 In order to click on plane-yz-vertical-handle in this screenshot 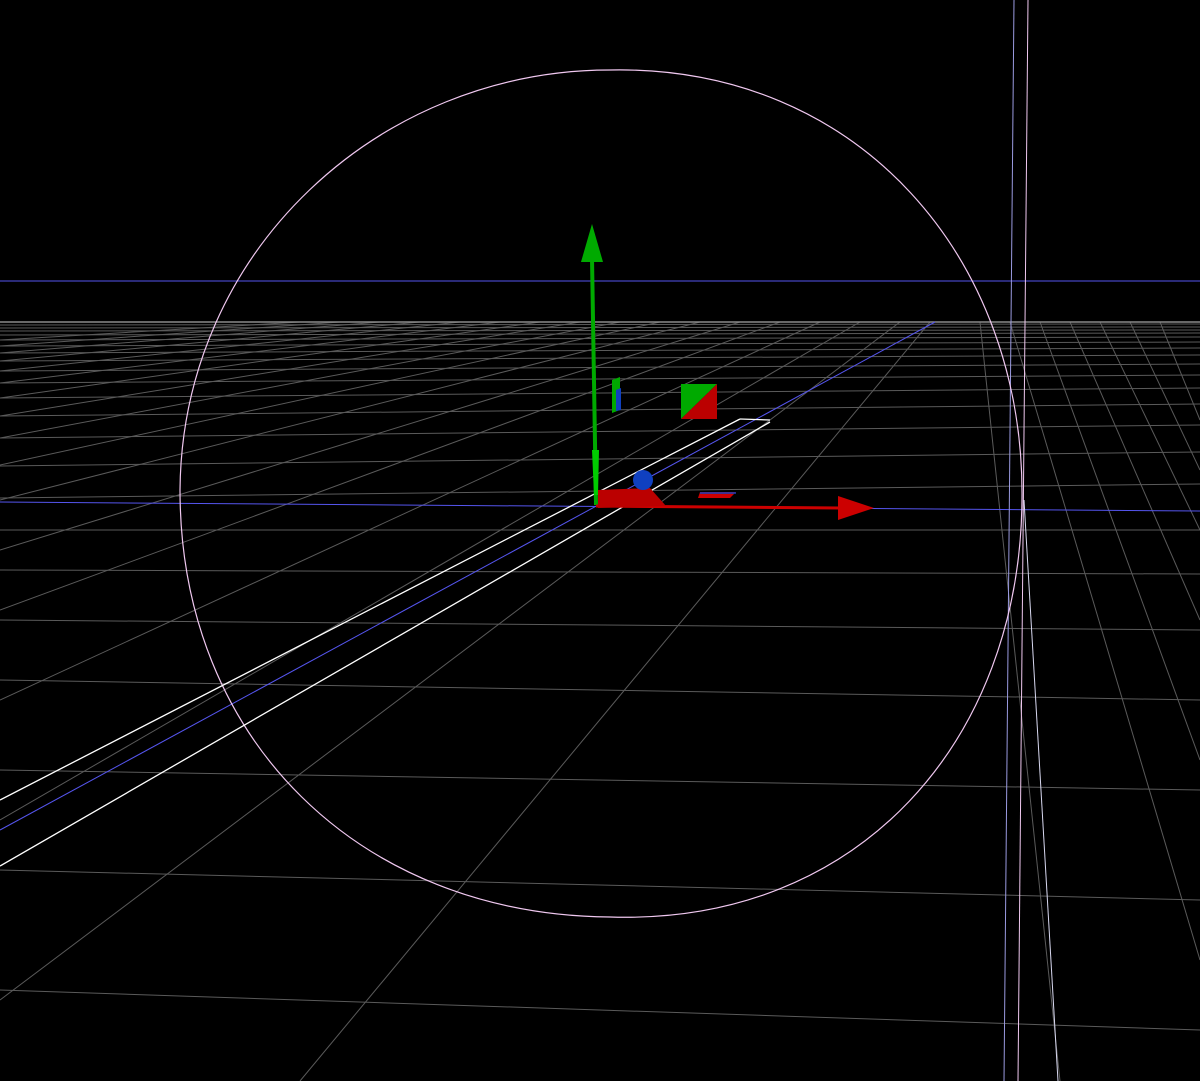, I will do `click(616, 395)`.